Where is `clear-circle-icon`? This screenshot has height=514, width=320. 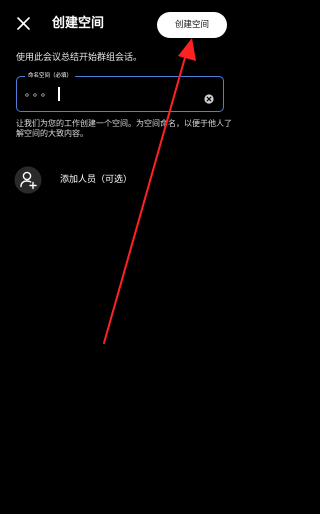 clear-circle-icon is located at coordinates (209, 99).